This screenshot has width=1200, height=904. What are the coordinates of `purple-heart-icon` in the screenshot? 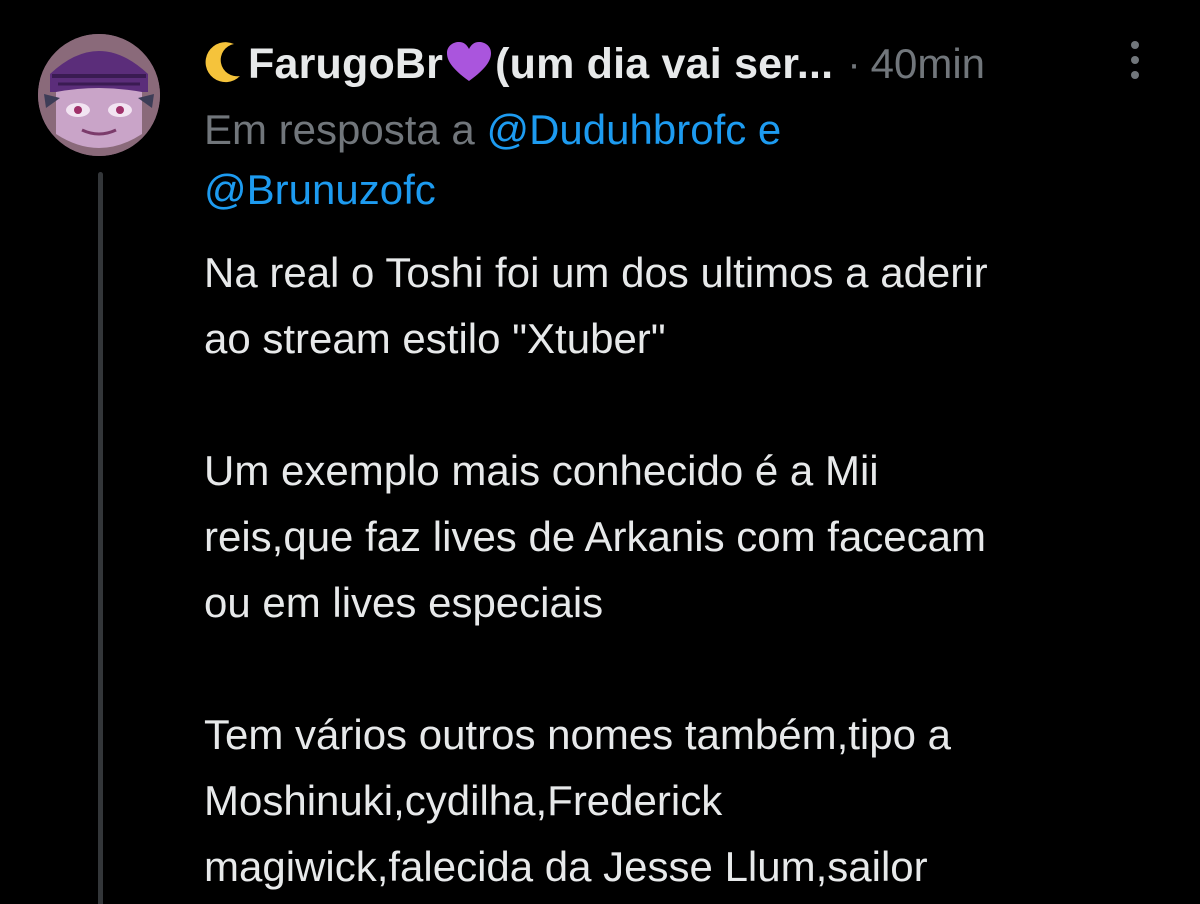 It's located at (469, 61).